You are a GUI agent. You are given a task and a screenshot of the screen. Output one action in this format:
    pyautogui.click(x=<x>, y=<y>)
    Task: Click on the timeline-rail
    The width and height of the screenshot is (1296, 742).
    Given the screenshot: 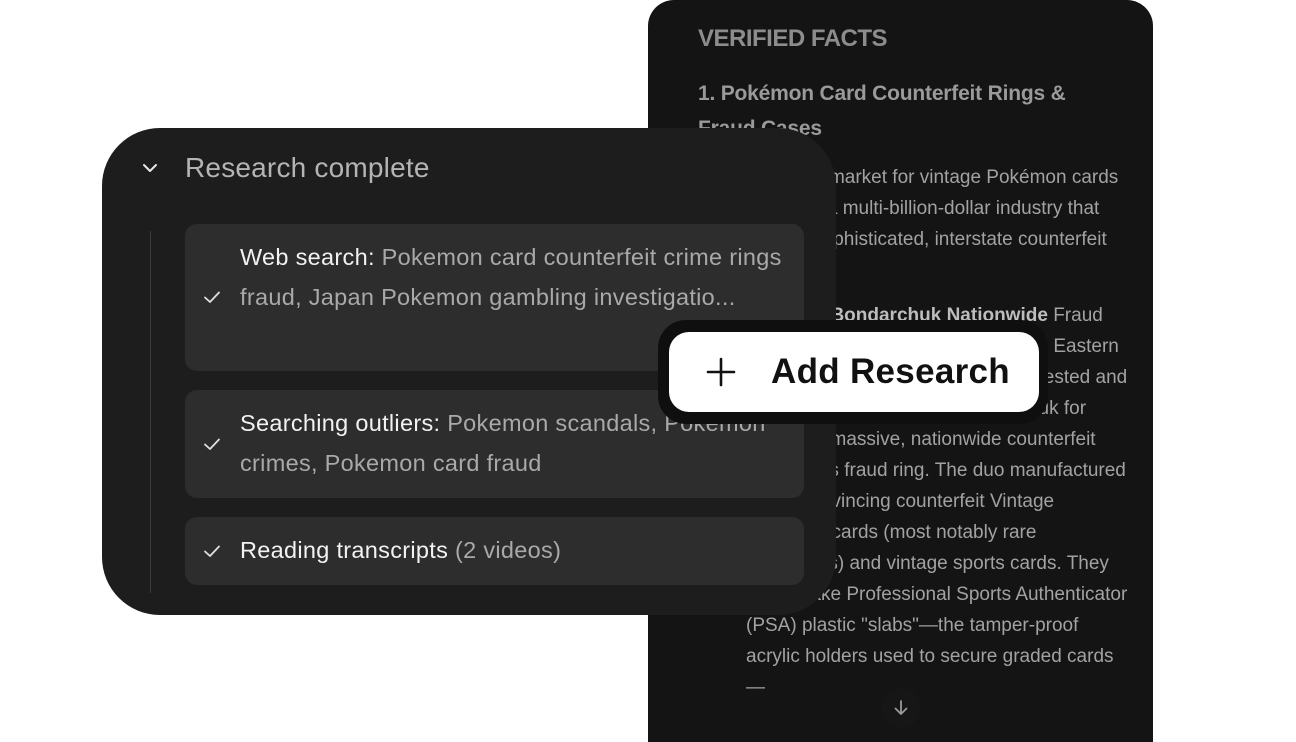 What is the action you would take?
    pyautogui.click(x=150, y=412)
    